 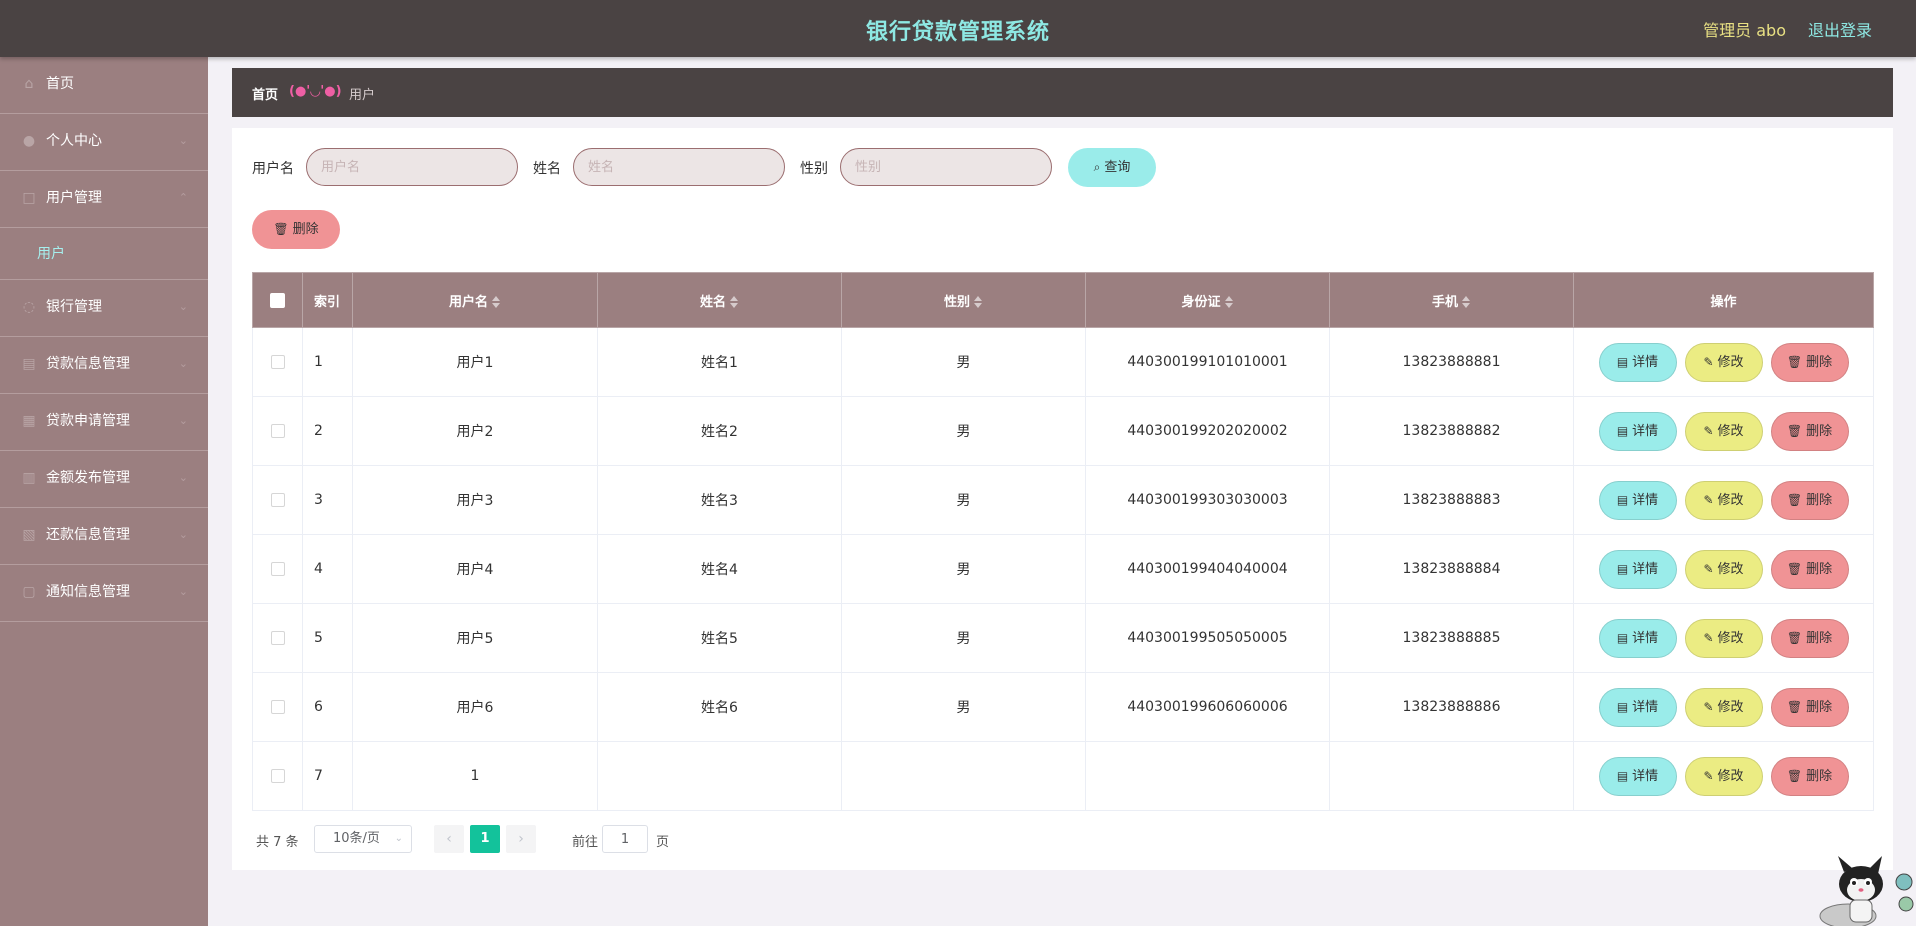 What do you see at coordinates (521, 839) in the screenshot?
I see `next-page-button: ›` at bounding box center [521, 839].